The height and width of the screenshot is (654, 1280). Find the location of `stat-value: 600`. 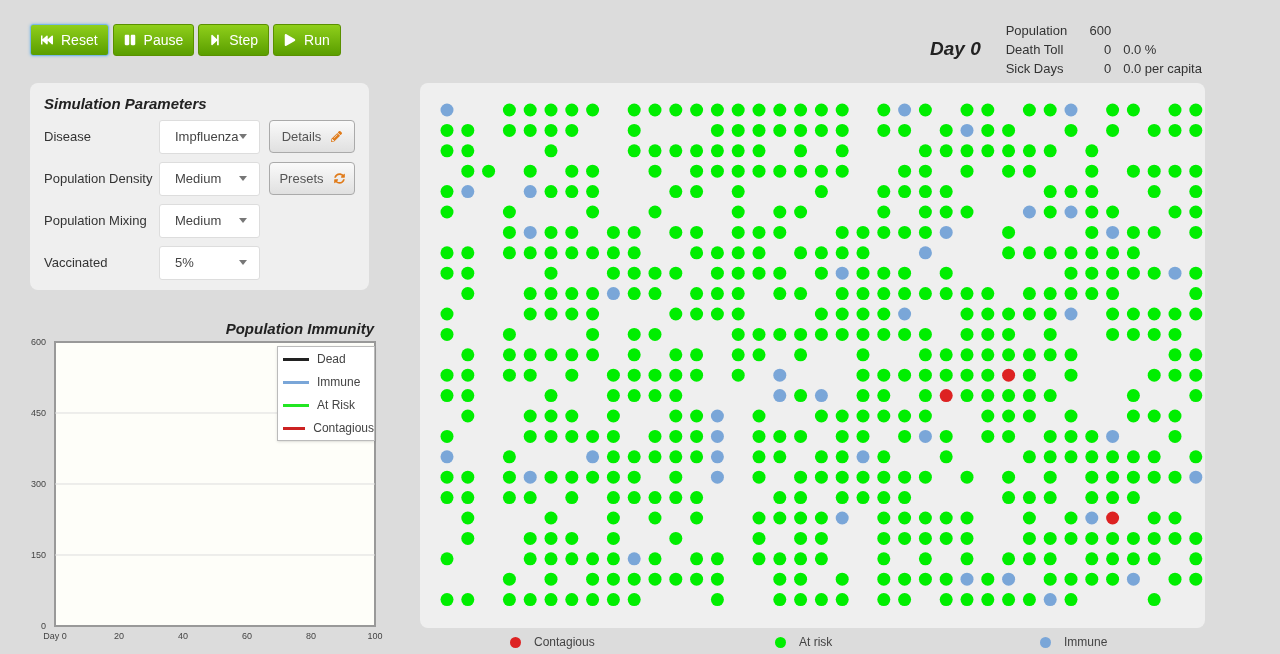

stat-value: 600 is located at coordinates (1100, 30).